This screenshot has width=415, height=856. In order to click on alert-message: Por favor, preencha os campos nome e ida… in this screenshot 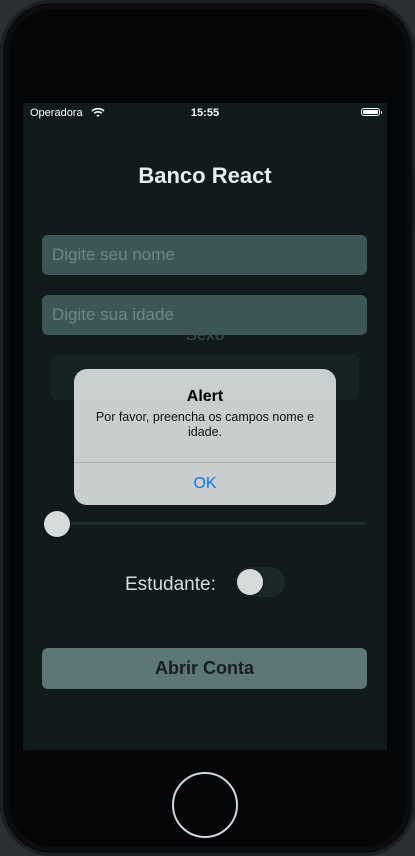, I will do `click(205, 424)`.